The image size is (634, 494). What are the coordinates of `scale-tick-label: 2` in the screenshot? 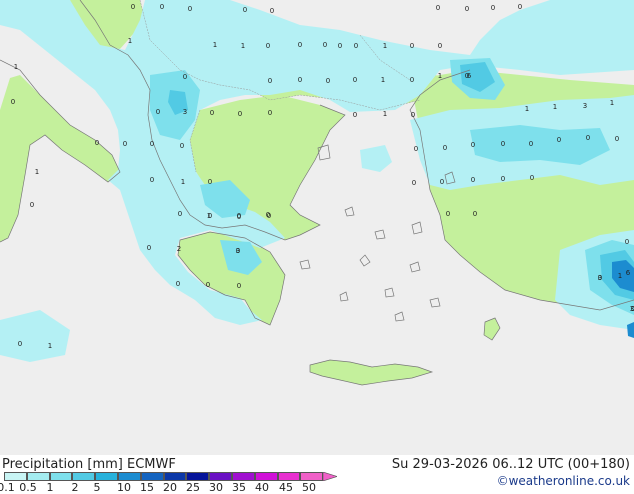 It's located at (75, 487).